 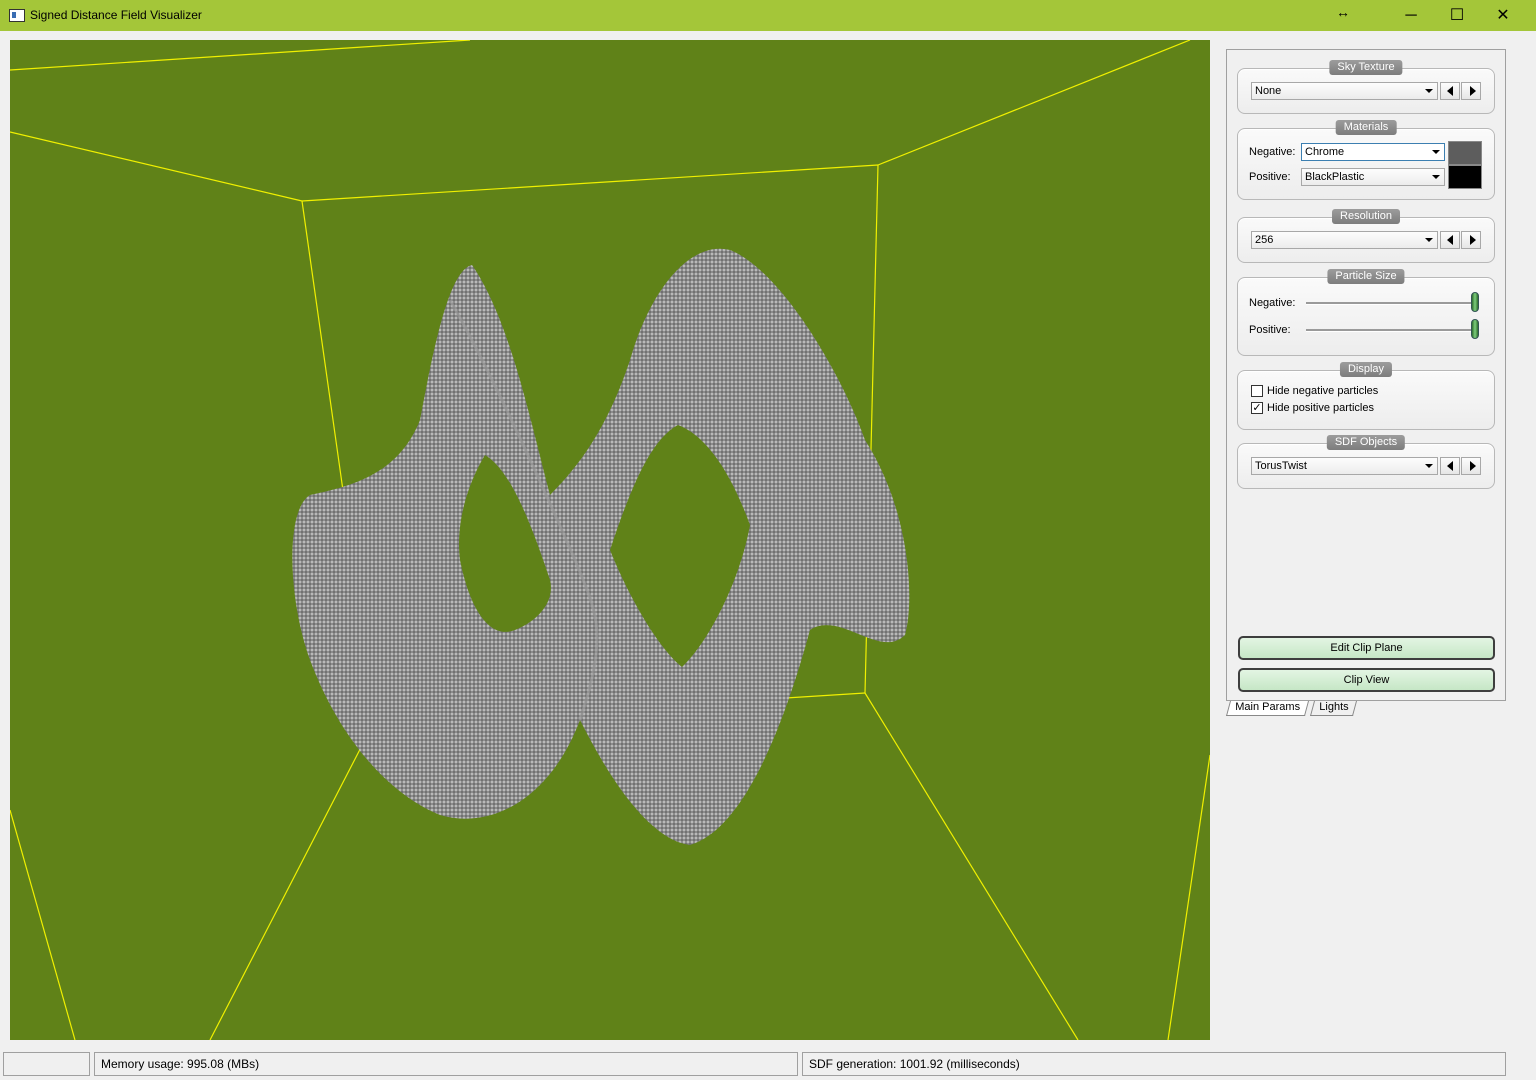 I want to click on resolution-title: Resolution, so click(x=1366, y=216).